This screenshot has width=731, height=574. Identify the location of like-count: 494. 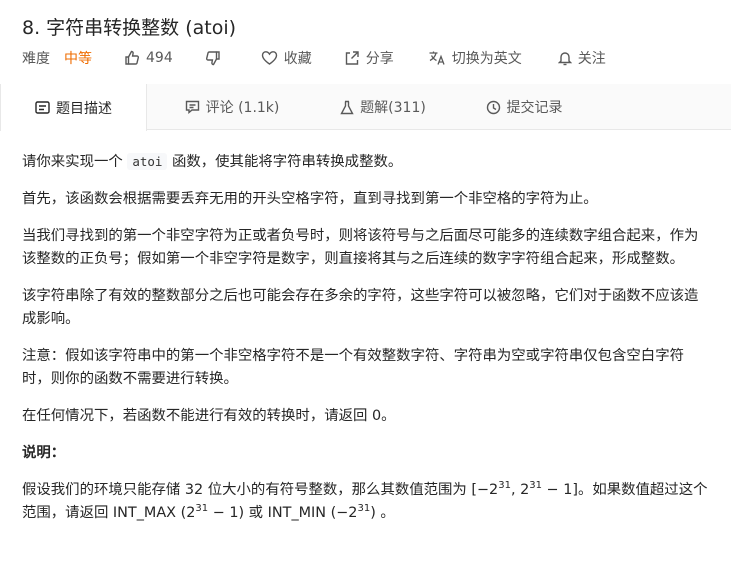
(159, 58).